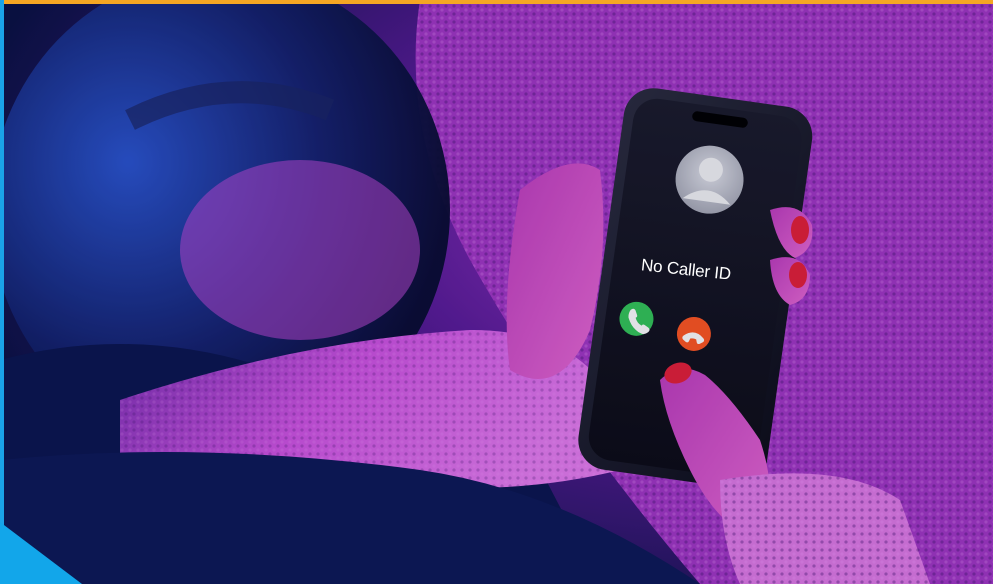 This screenshot has width=993, height=584. Describe the element at coordinates (2, 292) in the screenshot. I see `left-accent-bar` at that location.